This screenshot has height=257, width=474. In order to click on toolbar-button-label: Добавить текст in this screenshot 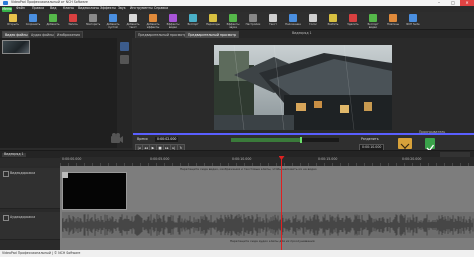, I will do `click(133, 26)`.